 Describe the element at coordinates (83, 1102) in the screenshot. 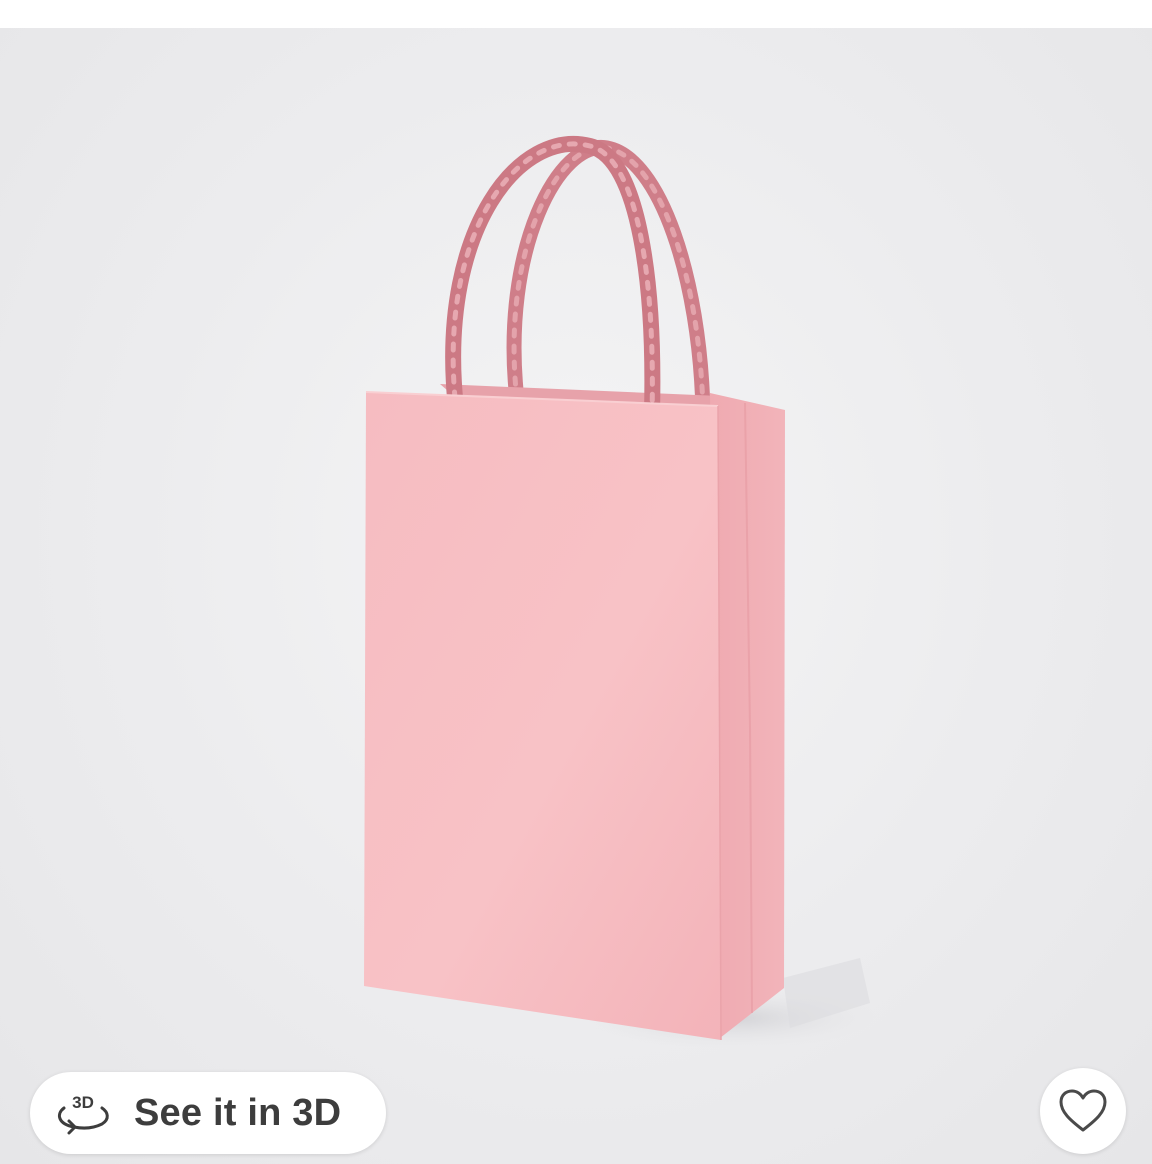

I see `3d-icon-text: 3D` at that location.